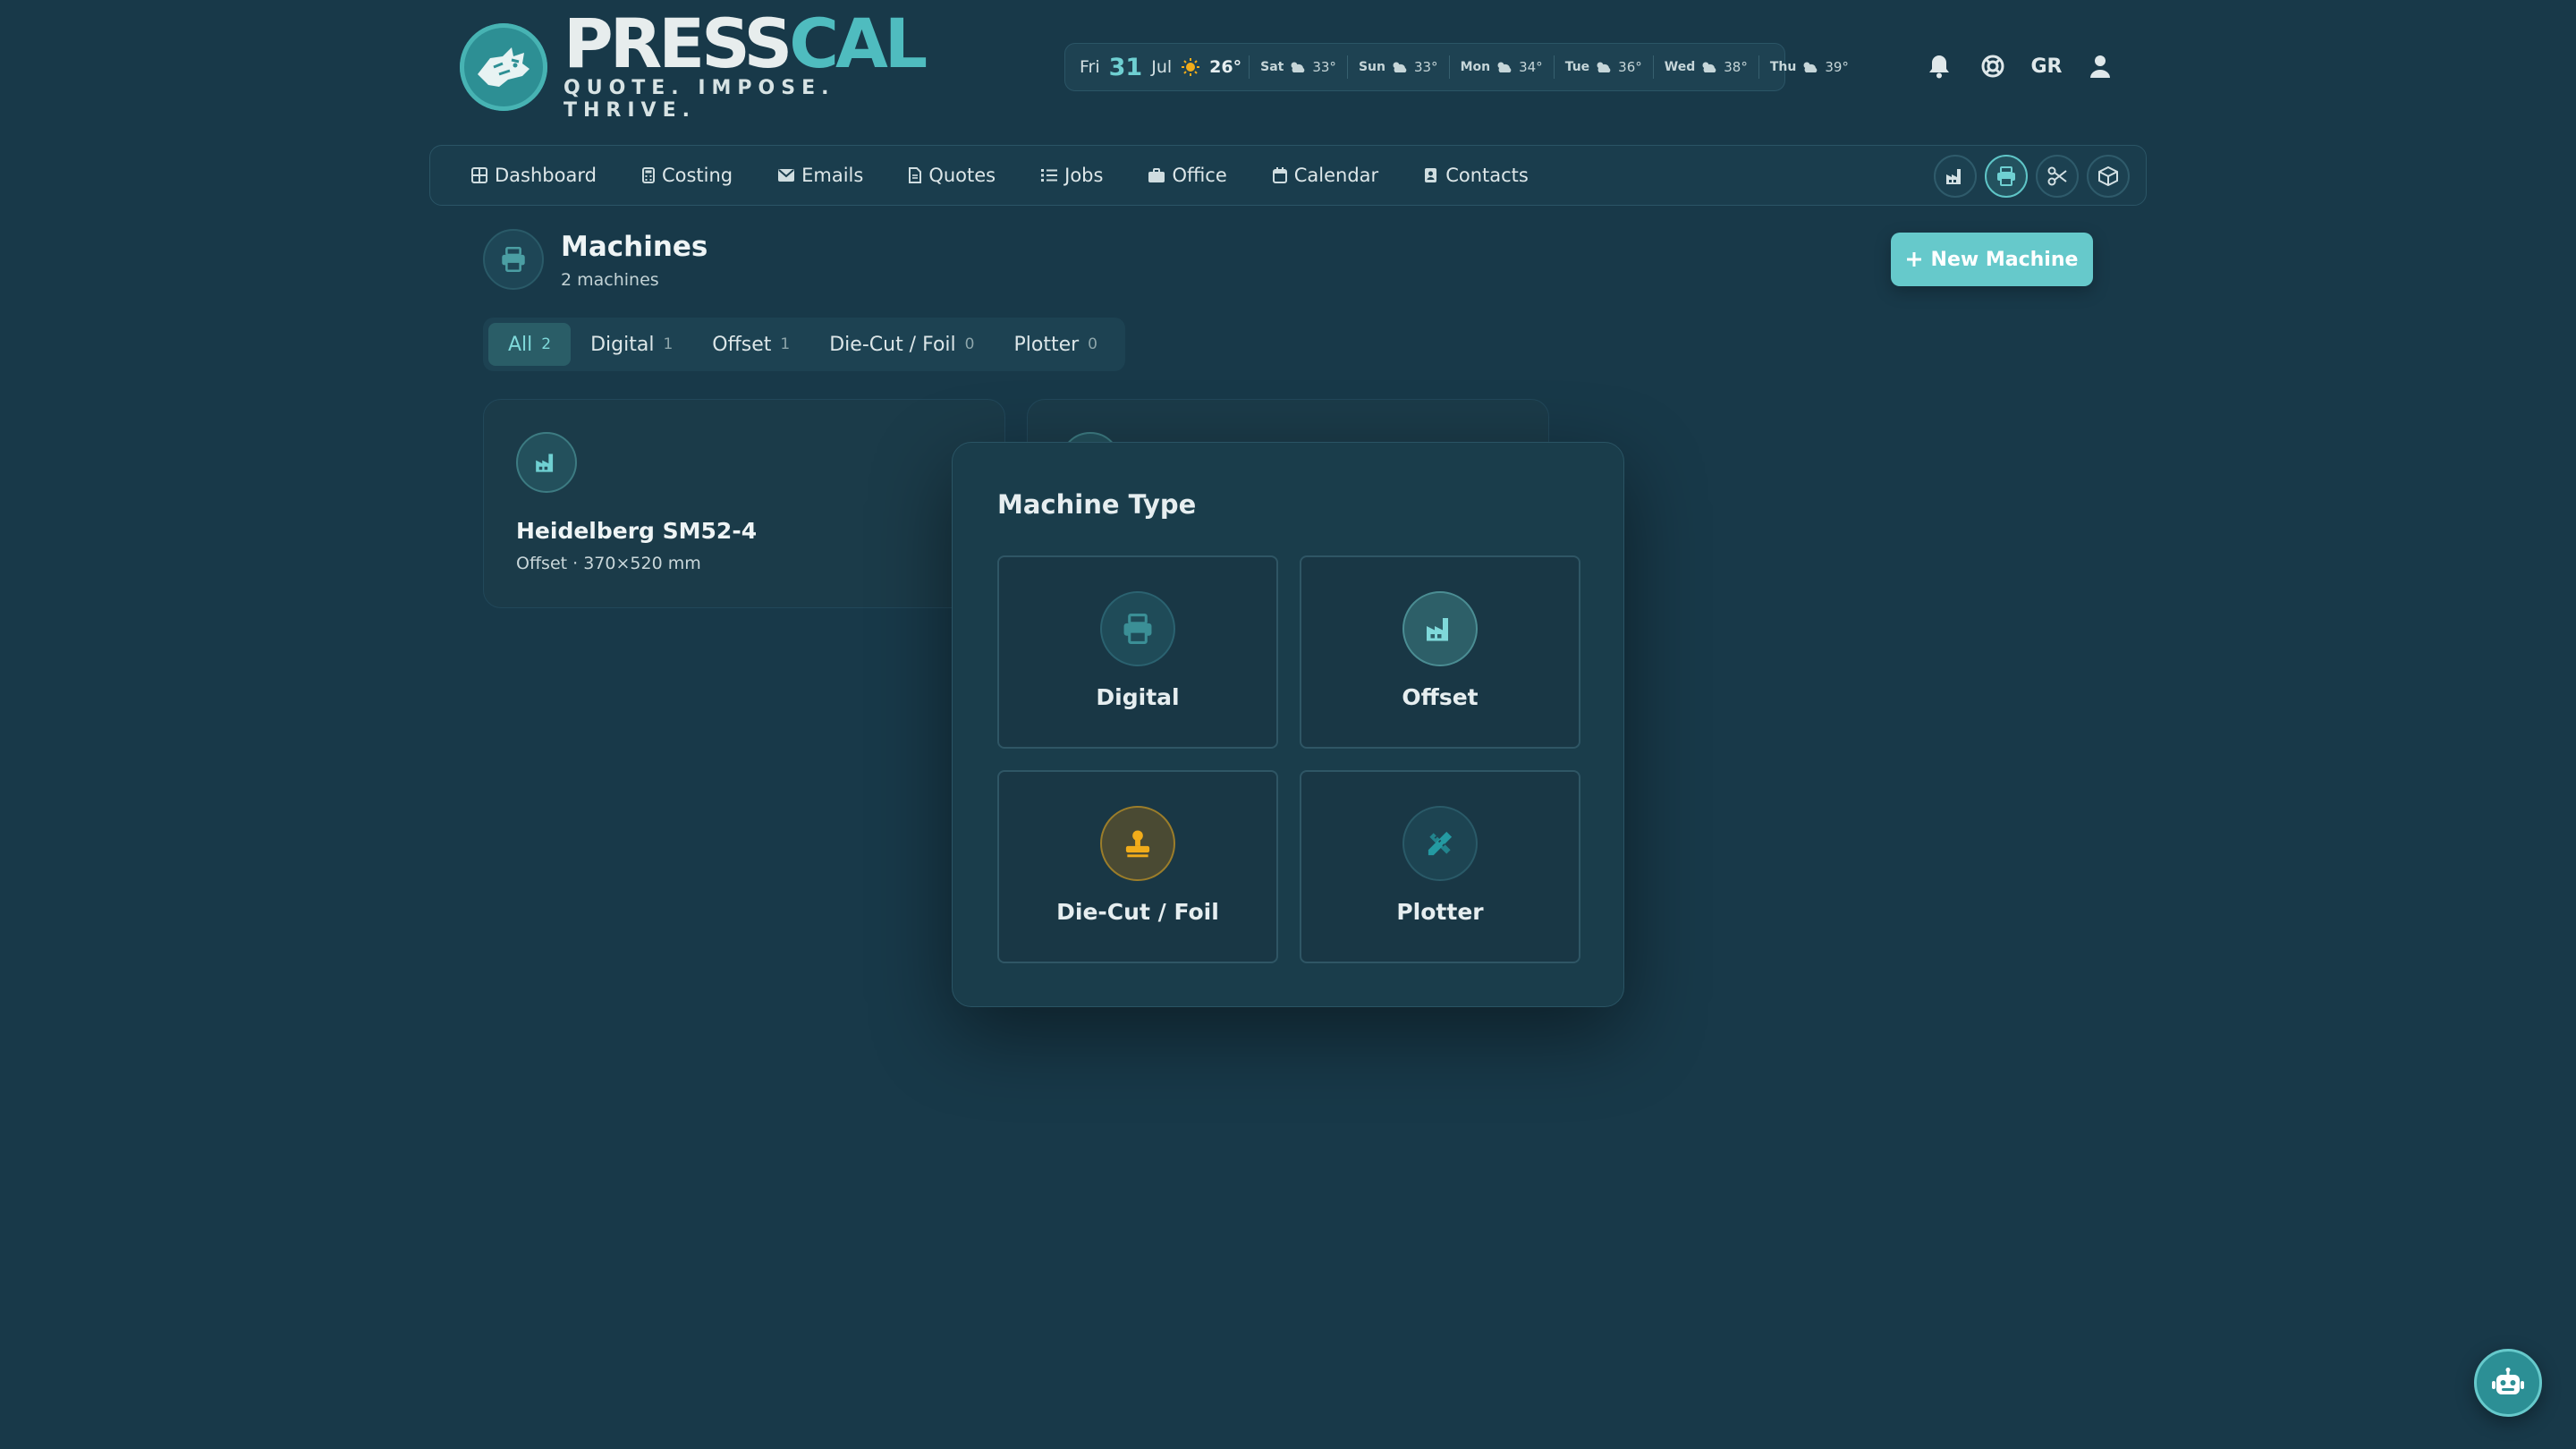 The image size is (2576, 1449). Describe the element at coordinates (1090, 67) in the screenshot. I see `weather-today-day: Fri` at that location.